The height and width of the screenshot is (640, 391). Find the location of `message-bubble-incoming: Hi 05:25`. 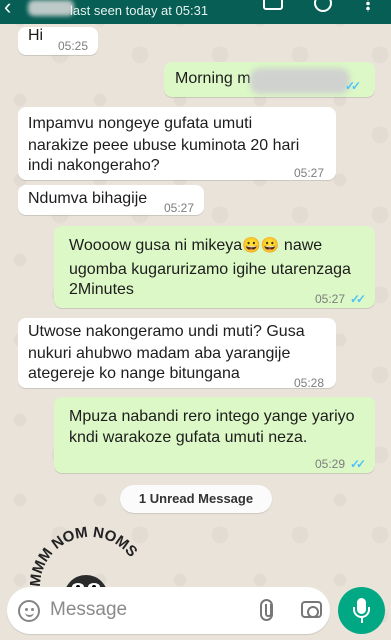

message-bubble-incoming: Hi 05:25 is located at coordinates (58, 41).